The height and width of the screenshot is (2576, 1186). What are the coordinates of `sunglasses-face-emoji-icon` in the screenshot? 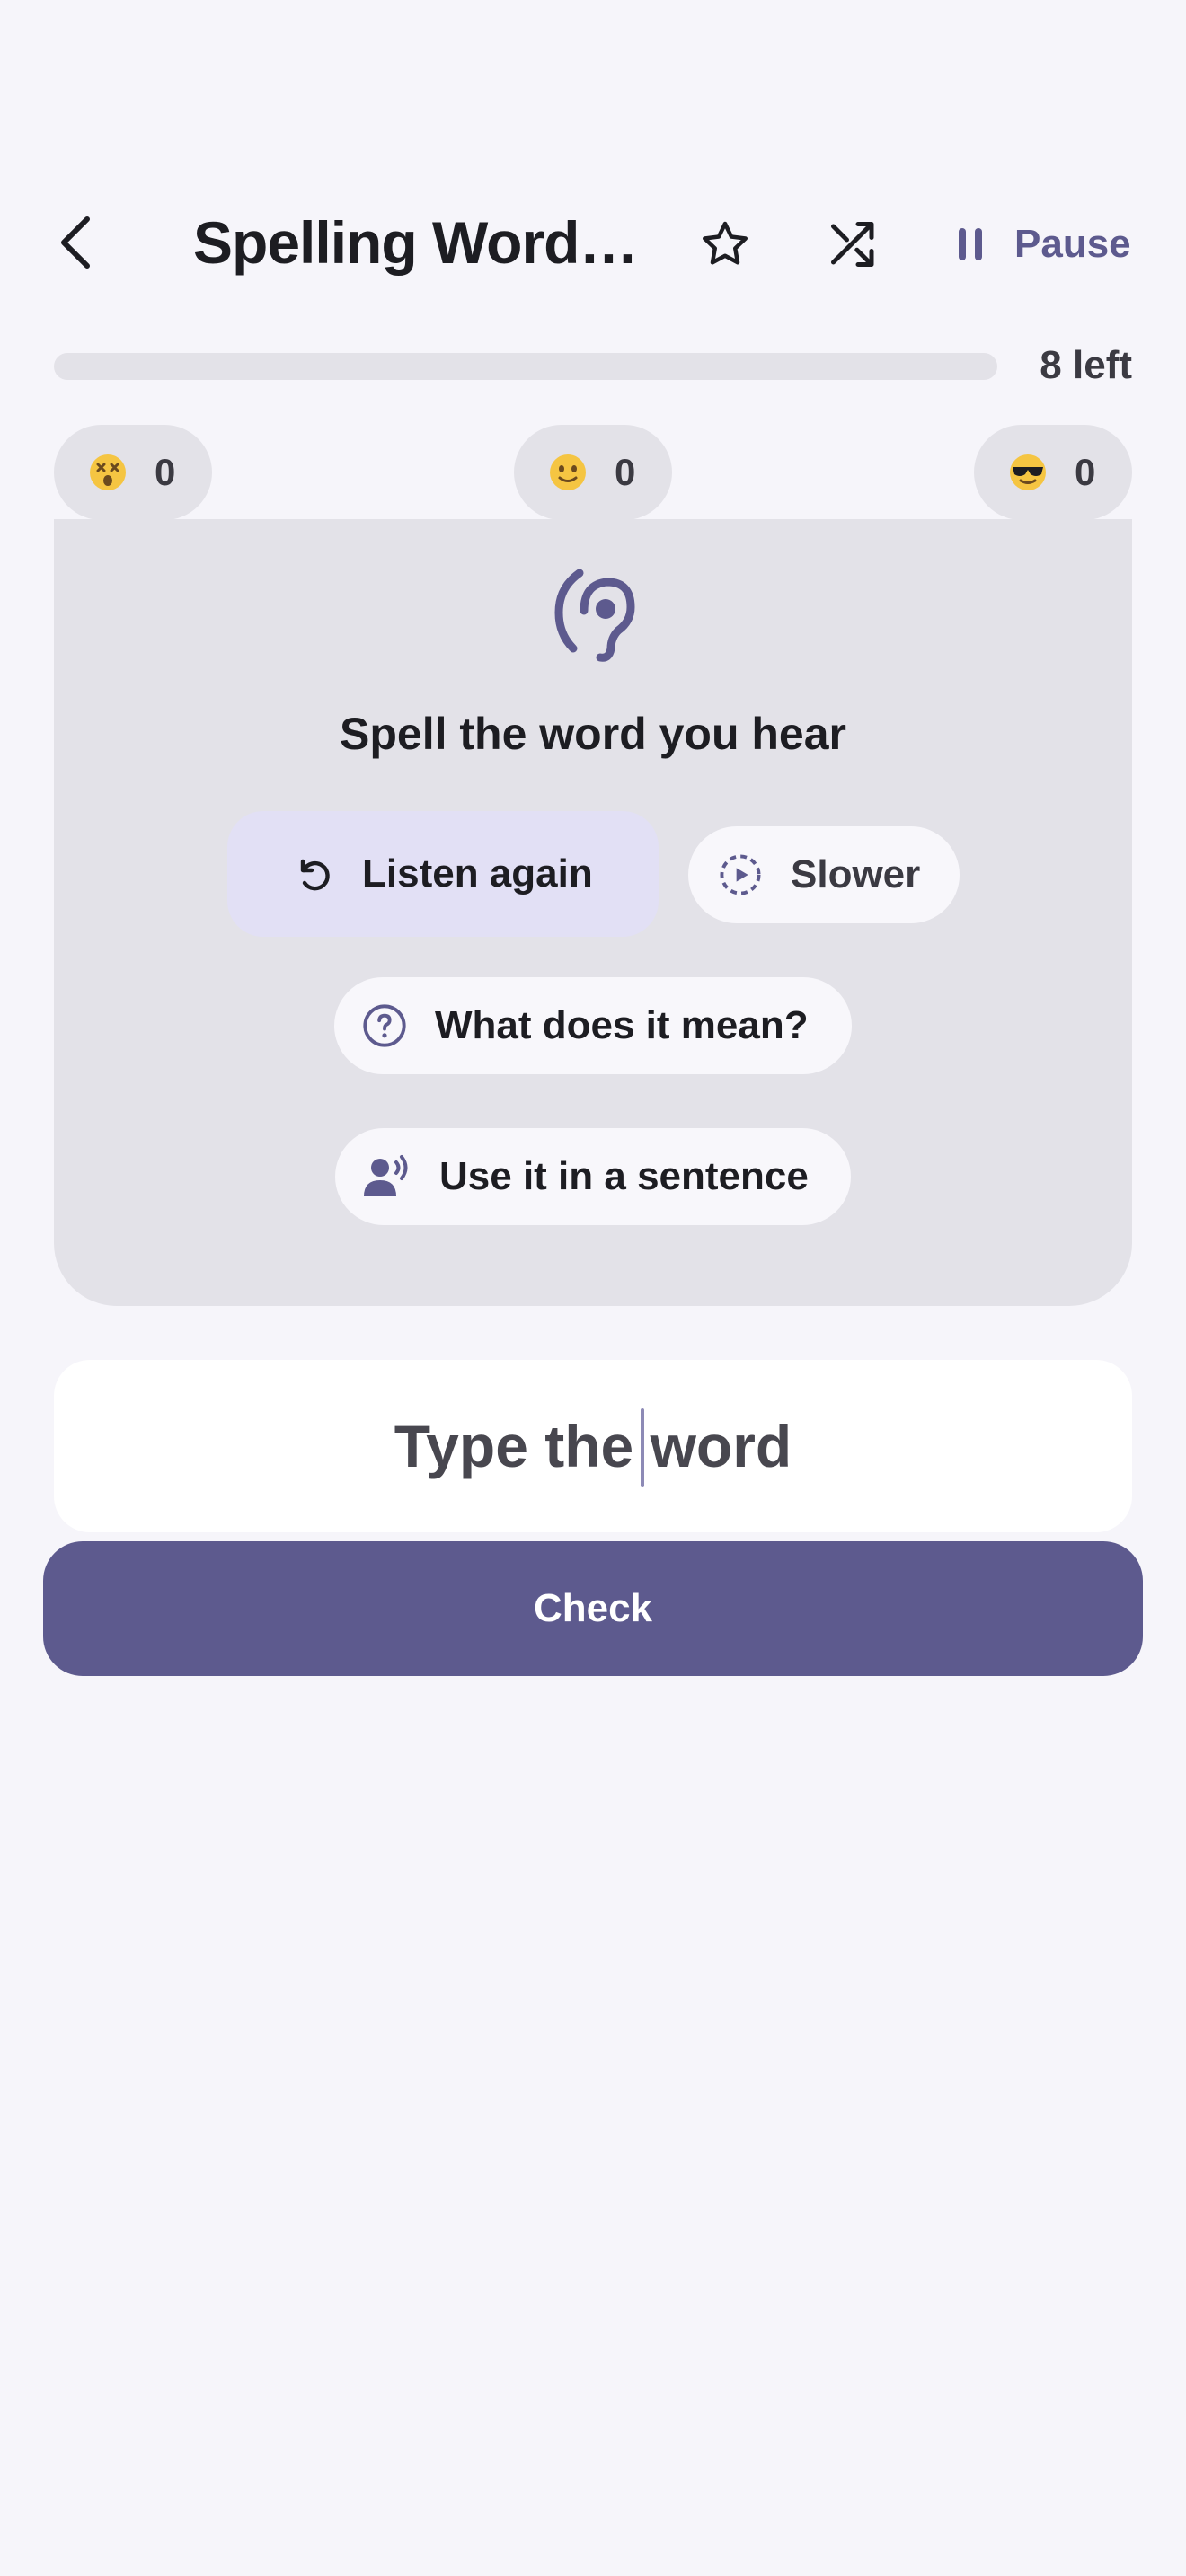 It's located at (1028, 472).